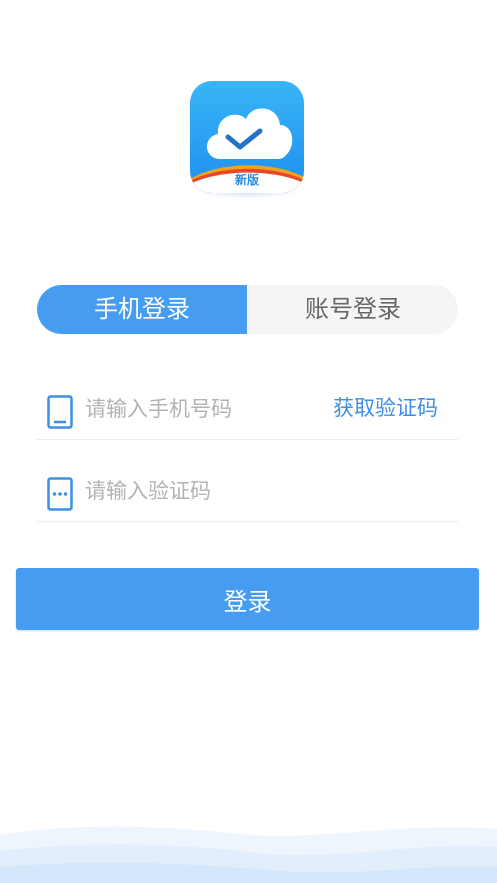  What do you see at coordinates (247, 599) in the screenshot?
I see `login-button: 登录` at bounding box center [247, 599].